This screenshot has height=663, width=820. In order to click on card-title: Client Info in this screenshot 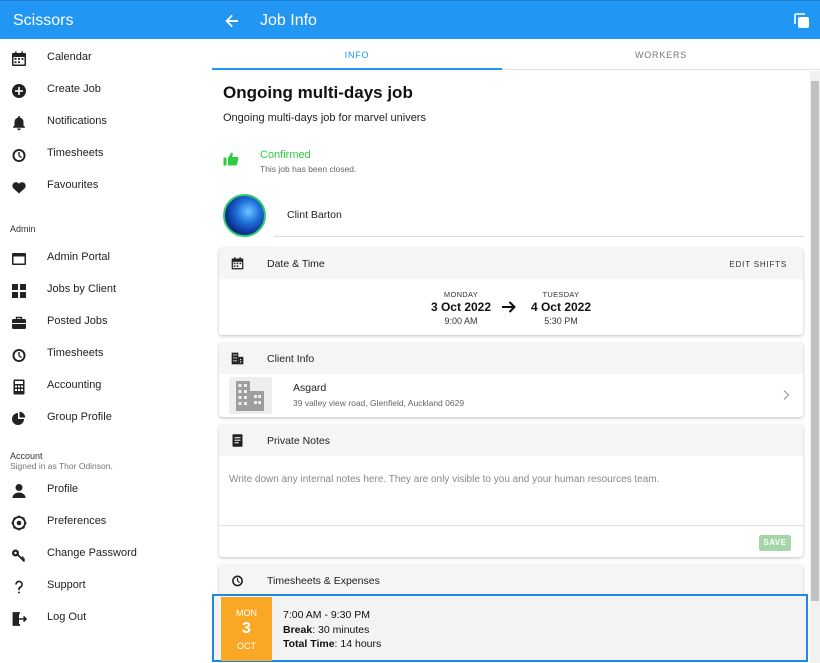, I will do `click(291, 359)`.